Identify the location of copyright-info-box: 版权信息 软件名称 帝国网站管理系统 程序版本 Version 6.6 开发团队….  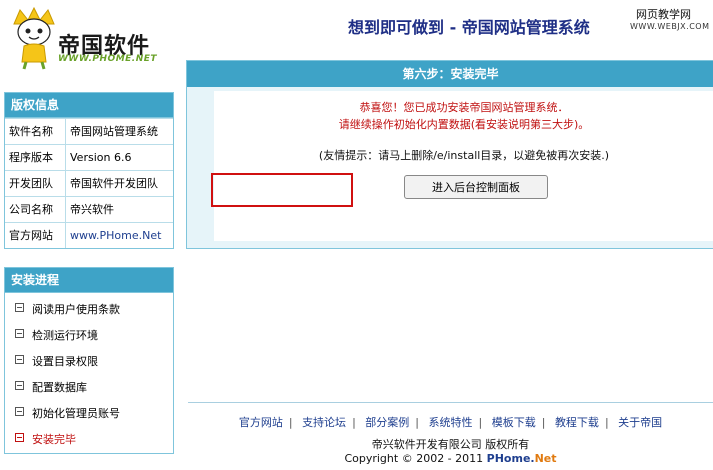
(89, 170).